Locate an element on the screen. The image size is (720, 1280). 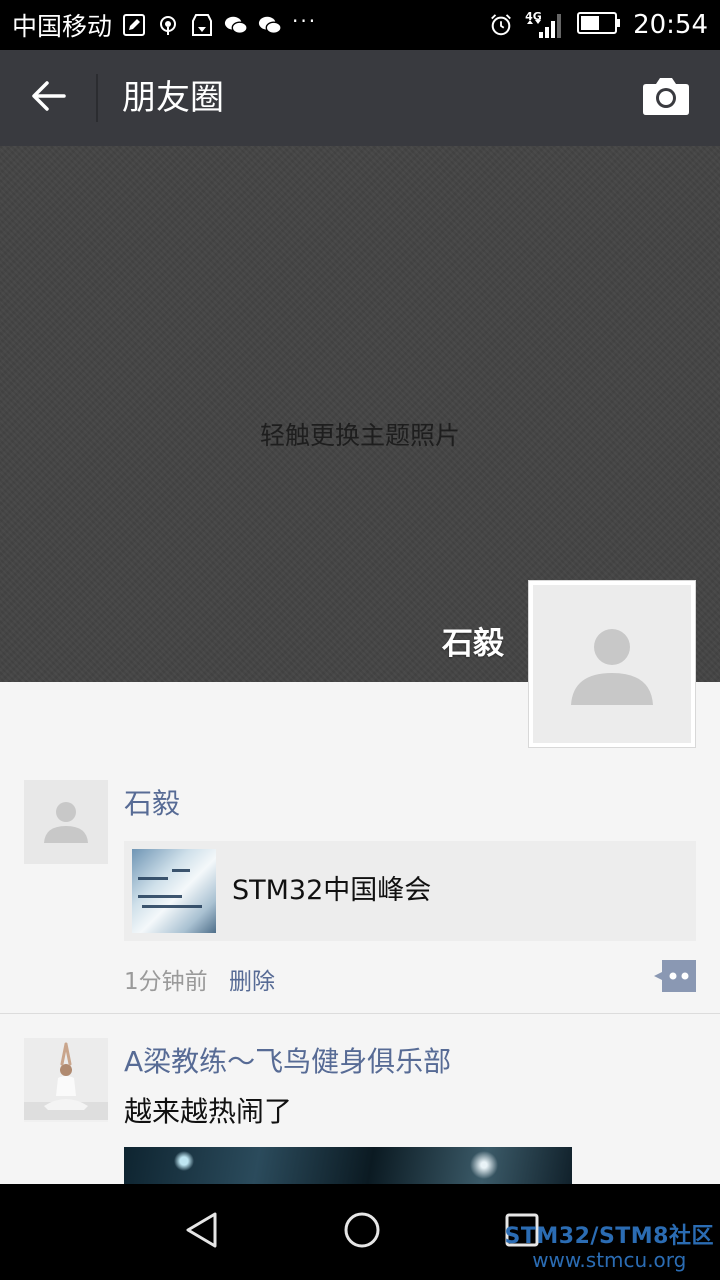
feed-post: A梁教练～飞鸟健身俱乐部 越来越热闹了 is located at coordinates (360, 1112).